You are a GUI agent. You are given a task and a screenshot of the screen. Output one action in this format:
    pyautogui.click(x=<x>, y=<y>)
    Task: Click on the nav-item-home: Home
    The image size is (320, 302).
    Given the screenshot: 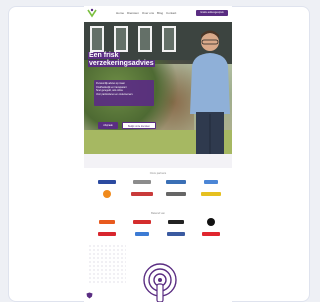 What is the action you would take?
    pyautogui.click(x=120, y=13)
    